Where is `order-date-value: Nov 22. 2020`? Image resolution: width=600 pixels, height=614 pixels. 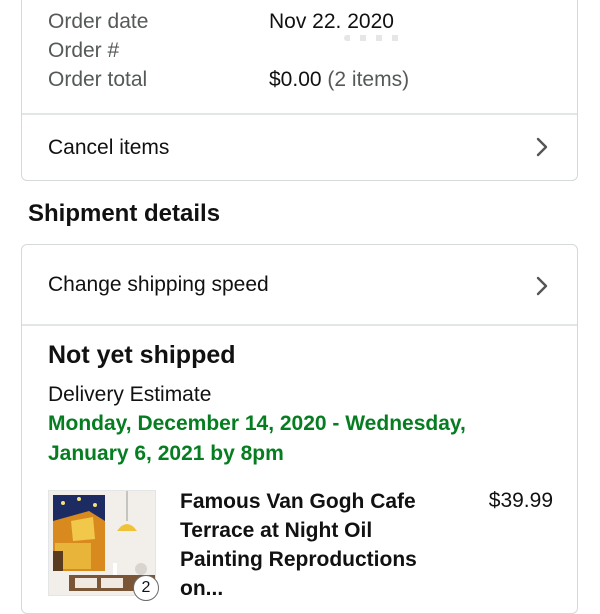 order-date-value: Nov 22. 2020 is located at coordinates (331, 21).